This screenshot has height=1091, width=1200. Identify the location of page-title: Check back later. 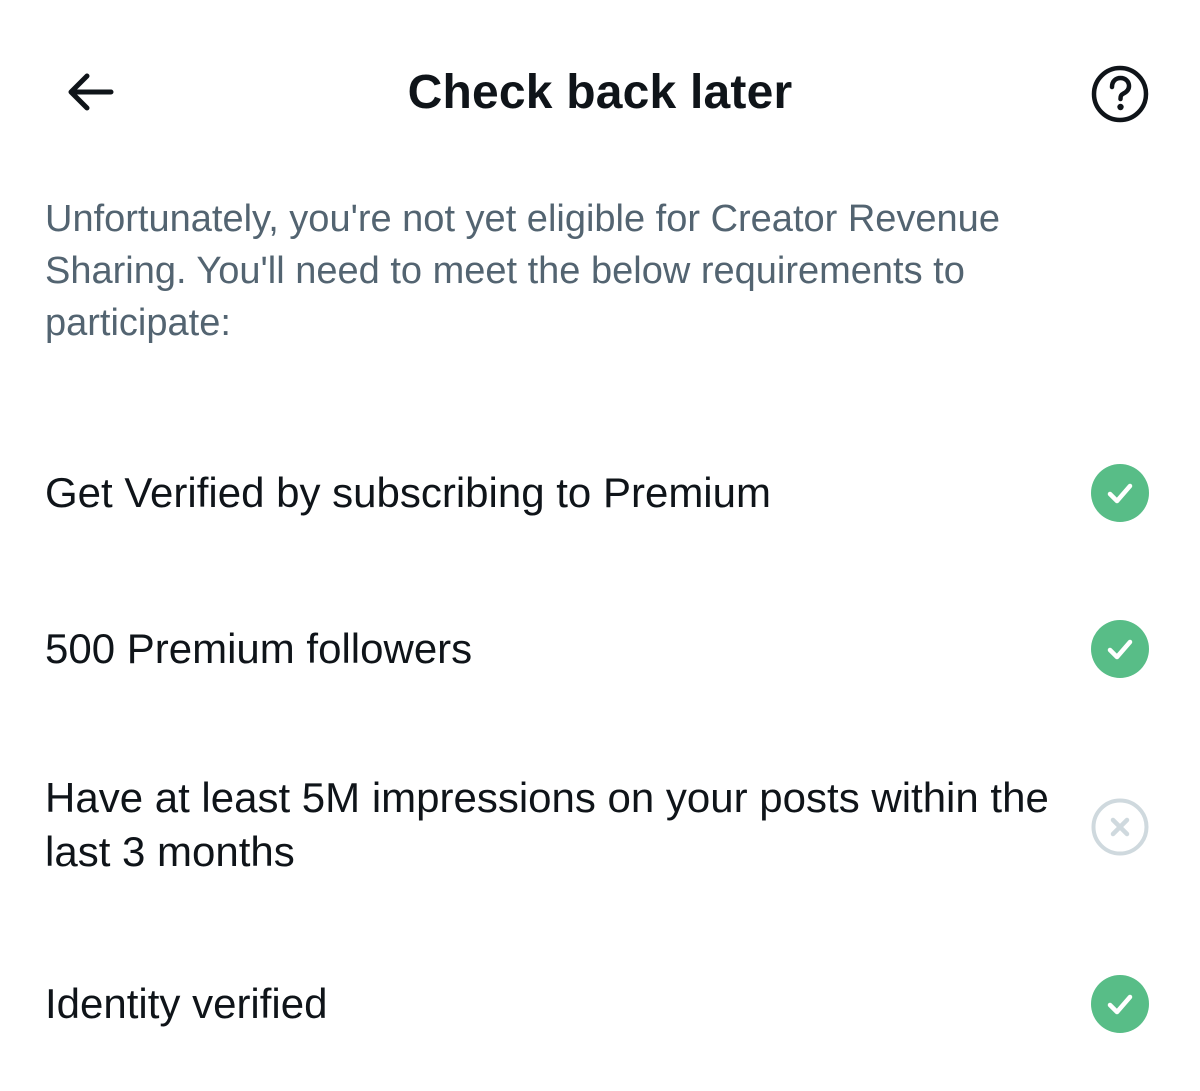
(600, 92).